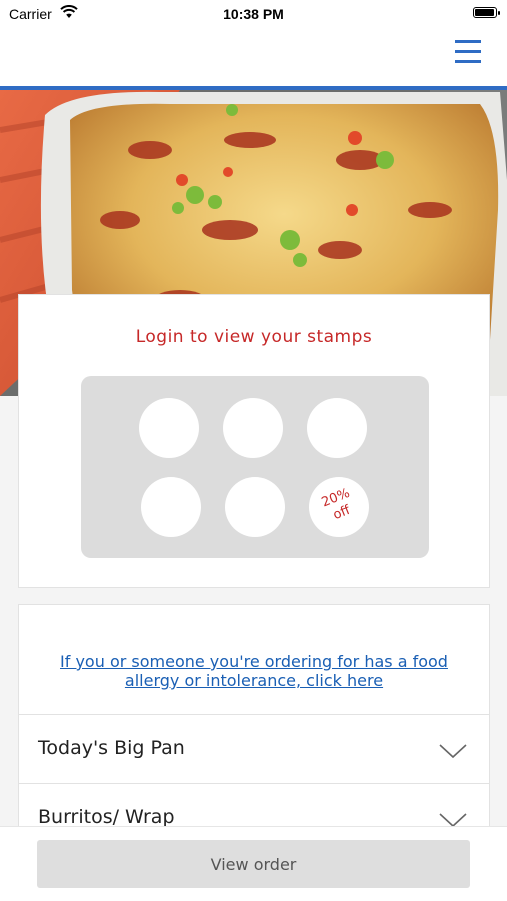 Image resolution: width=507 pixels, height=901 pixels. I want to click on view-order-button: View order, so click(253, 864).